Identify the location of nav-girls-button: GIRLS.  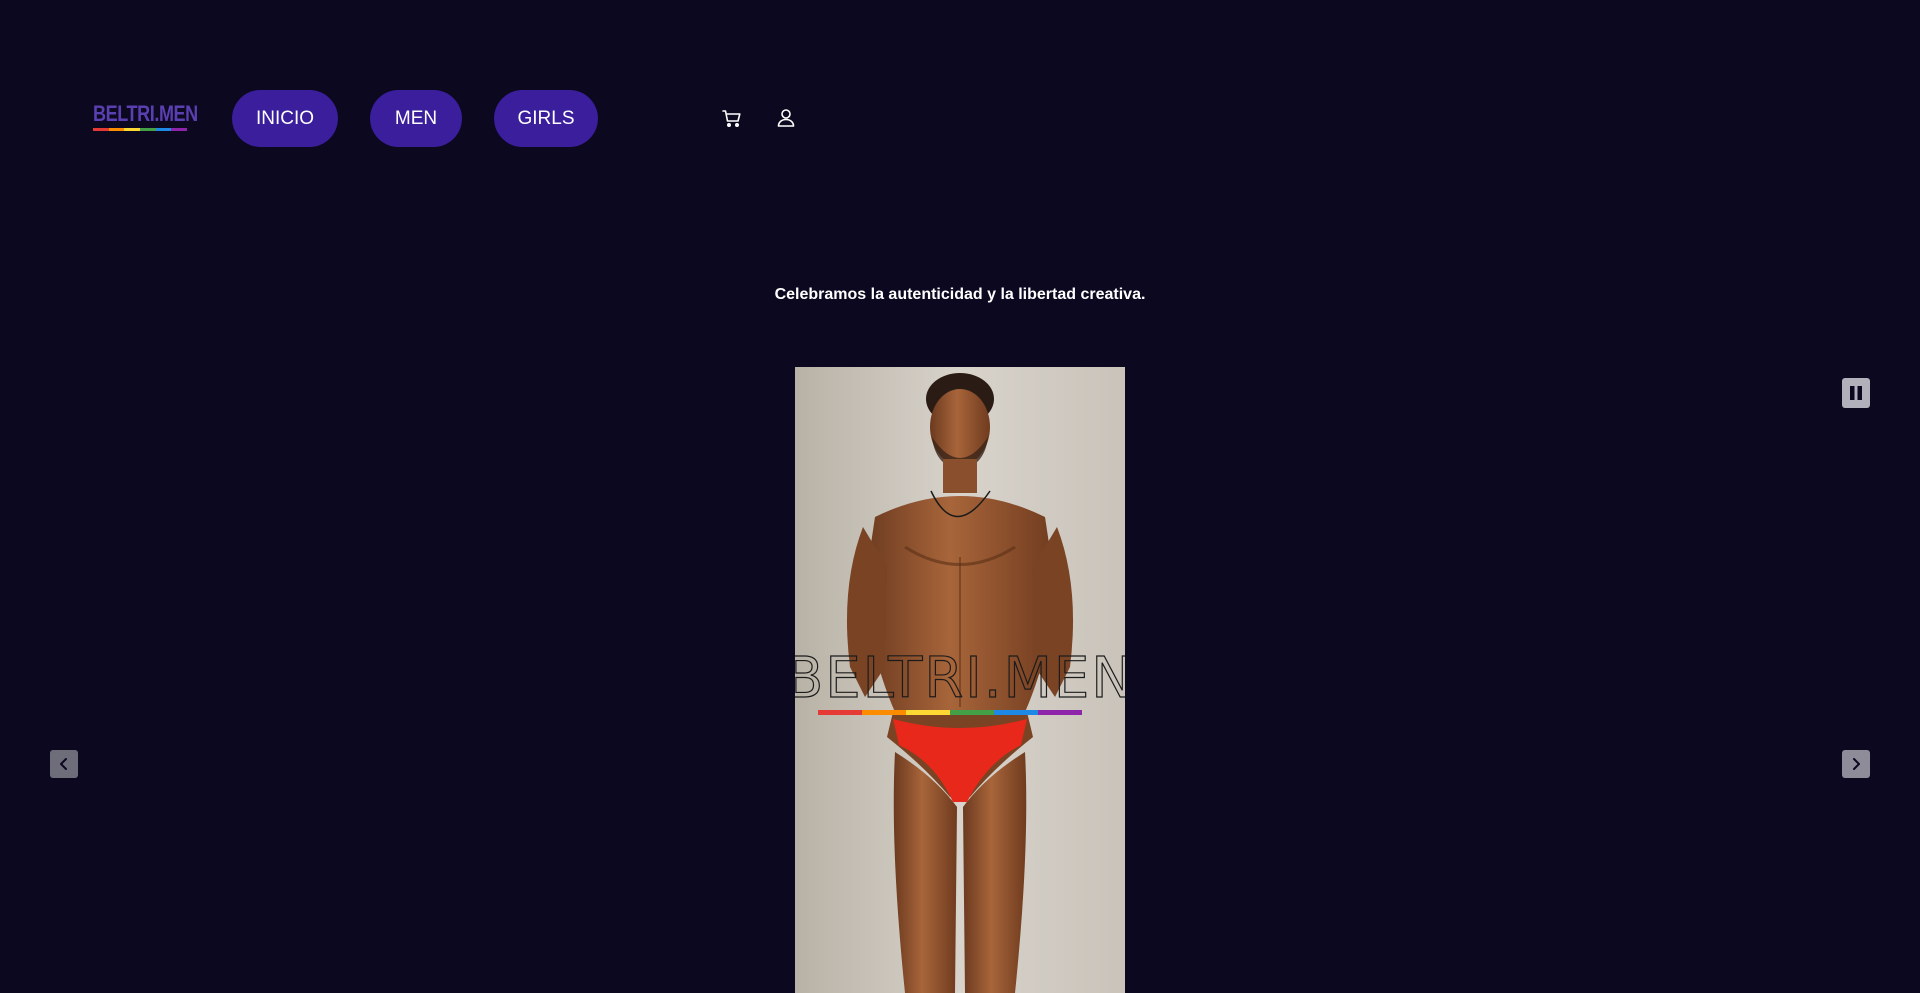
(546, 118).